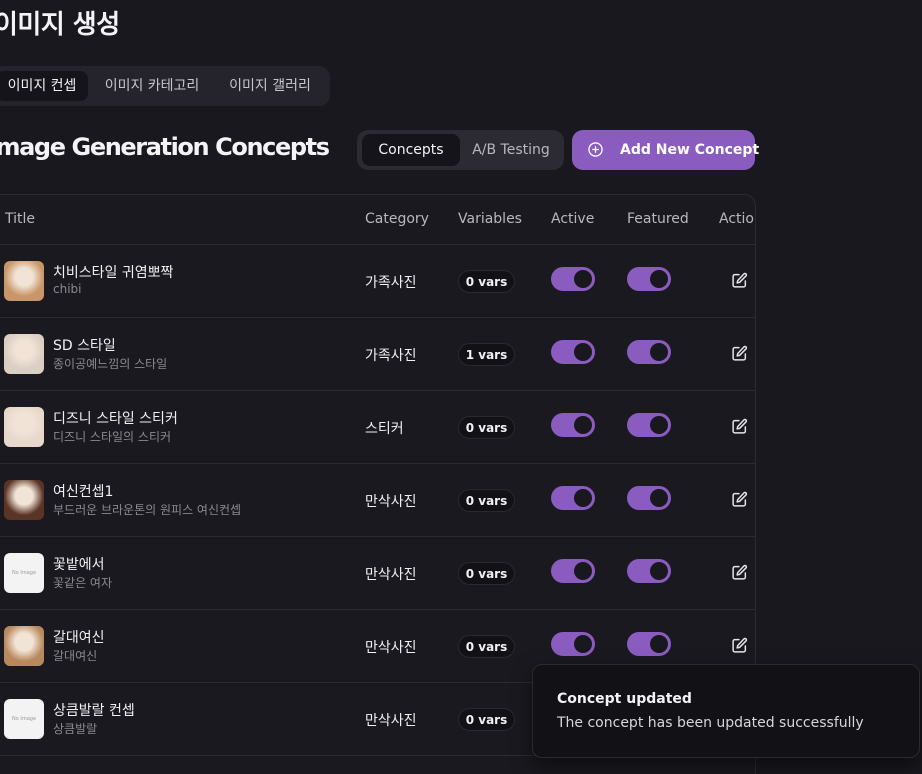 The width and height of the screenshot is (922, 774). What do you see at coordinates (75, 729) in the screenshot?
I see `concept-subtitle: 상큼발랄` at bounding box center [75, 729].